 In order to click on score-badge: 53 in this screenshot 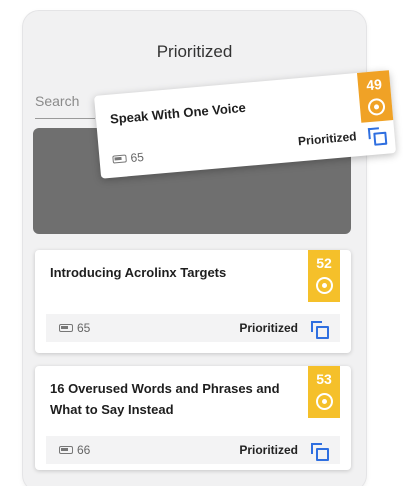, I will do `click(324, 392)`.